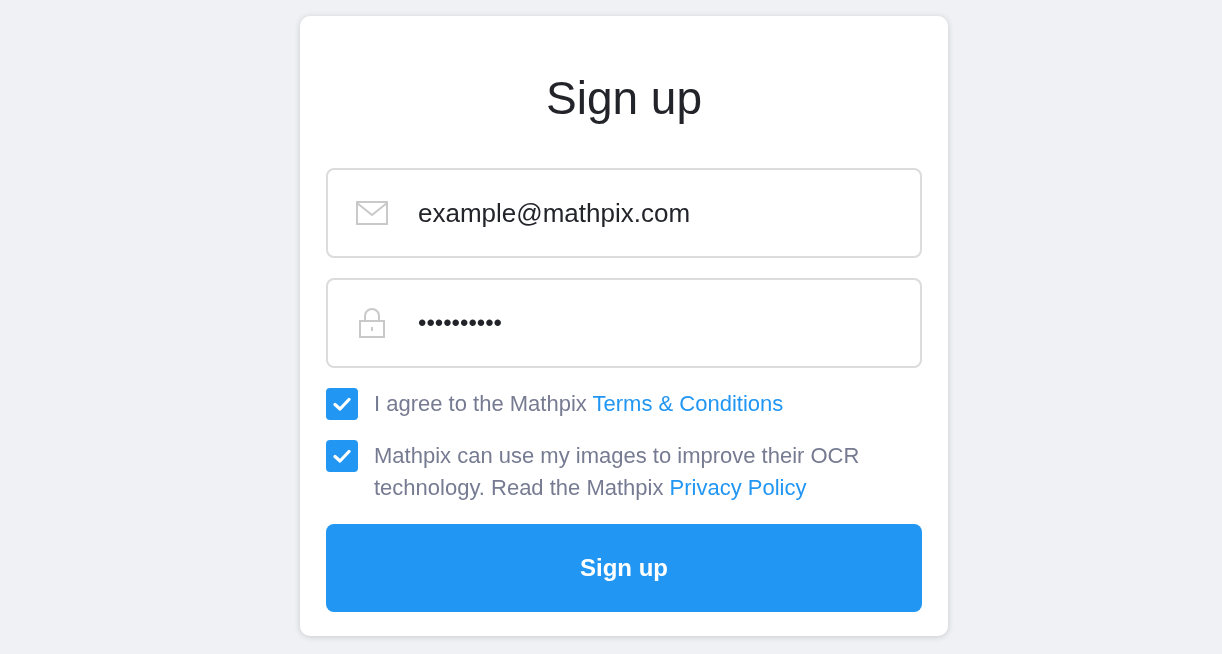  What do you see at coordinates (372, 323) in the screenshot?
I see `padlock-icon` at bounding box center [372, 323].